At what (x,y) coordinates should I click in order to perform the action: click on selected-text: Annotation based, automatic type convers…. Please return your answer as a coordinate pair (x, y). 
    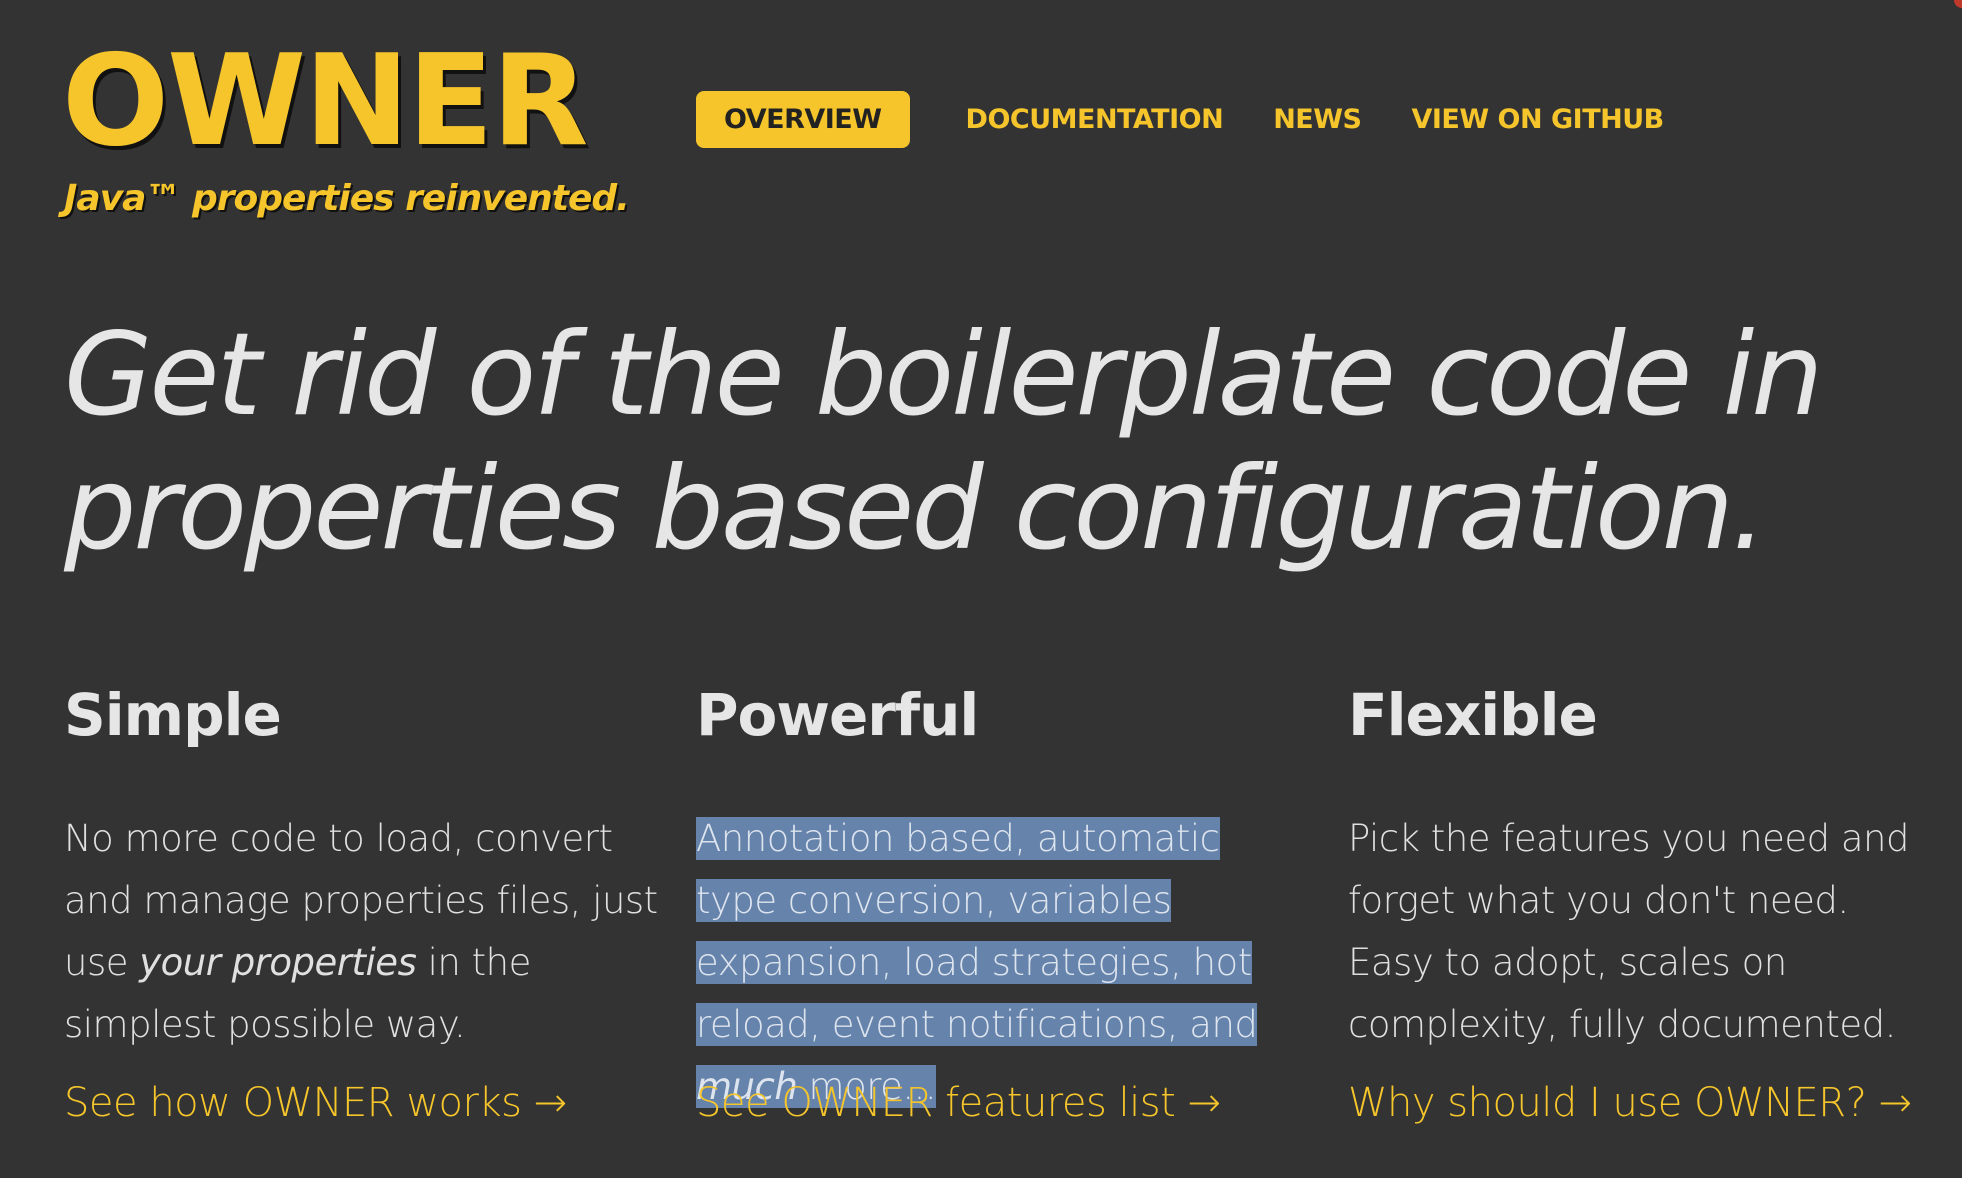
    Looking at the image, I should click on (977, 962).